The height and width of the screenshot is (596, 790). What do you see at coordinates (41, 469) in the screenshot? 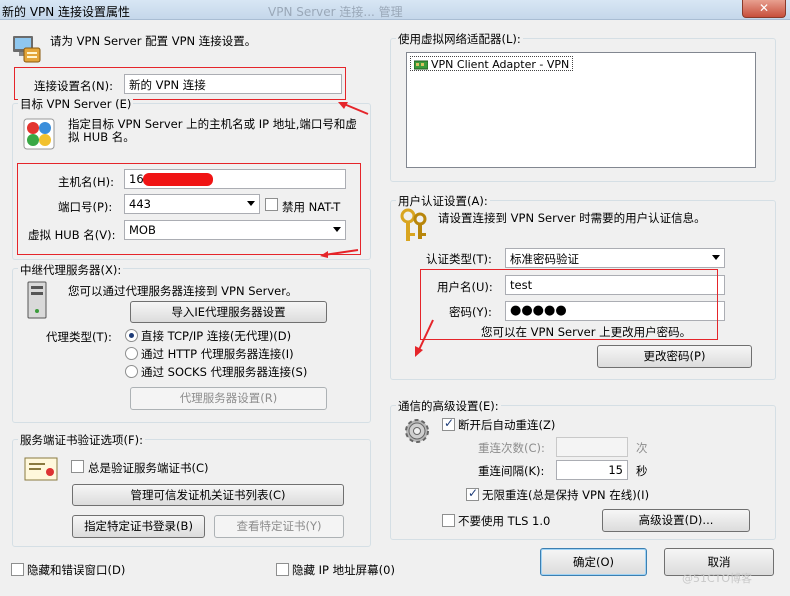
I see `certificate-icon` at bounding box center [41, 469].